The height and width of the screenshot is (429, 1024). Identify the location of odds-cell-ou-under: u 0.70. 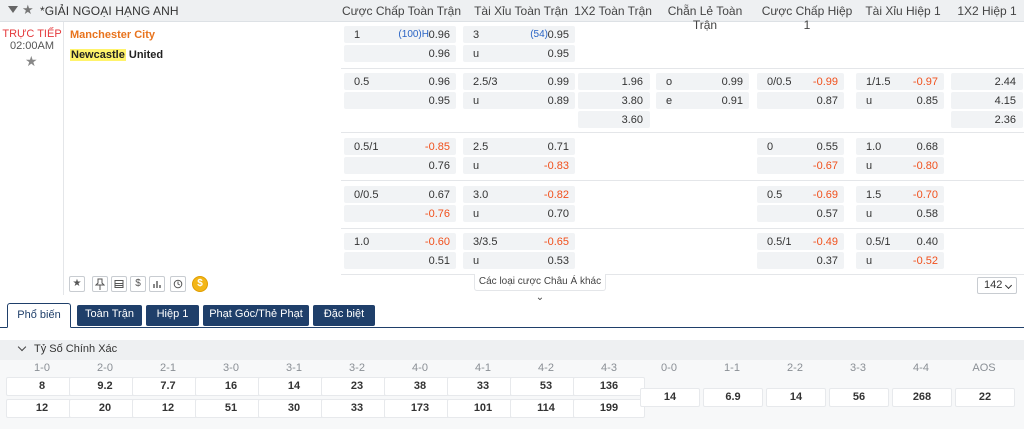
(519, 213).